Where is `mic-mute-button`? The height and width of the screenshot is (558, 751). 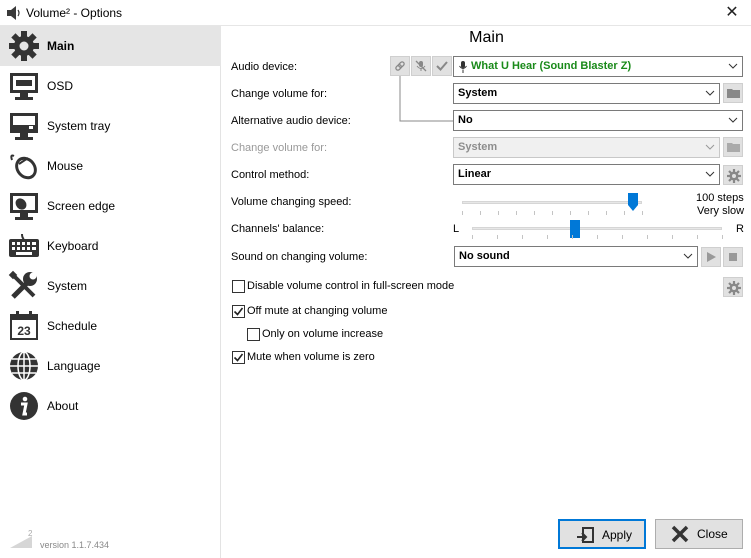
mic-mute-button is located at coordinates (421, 66).